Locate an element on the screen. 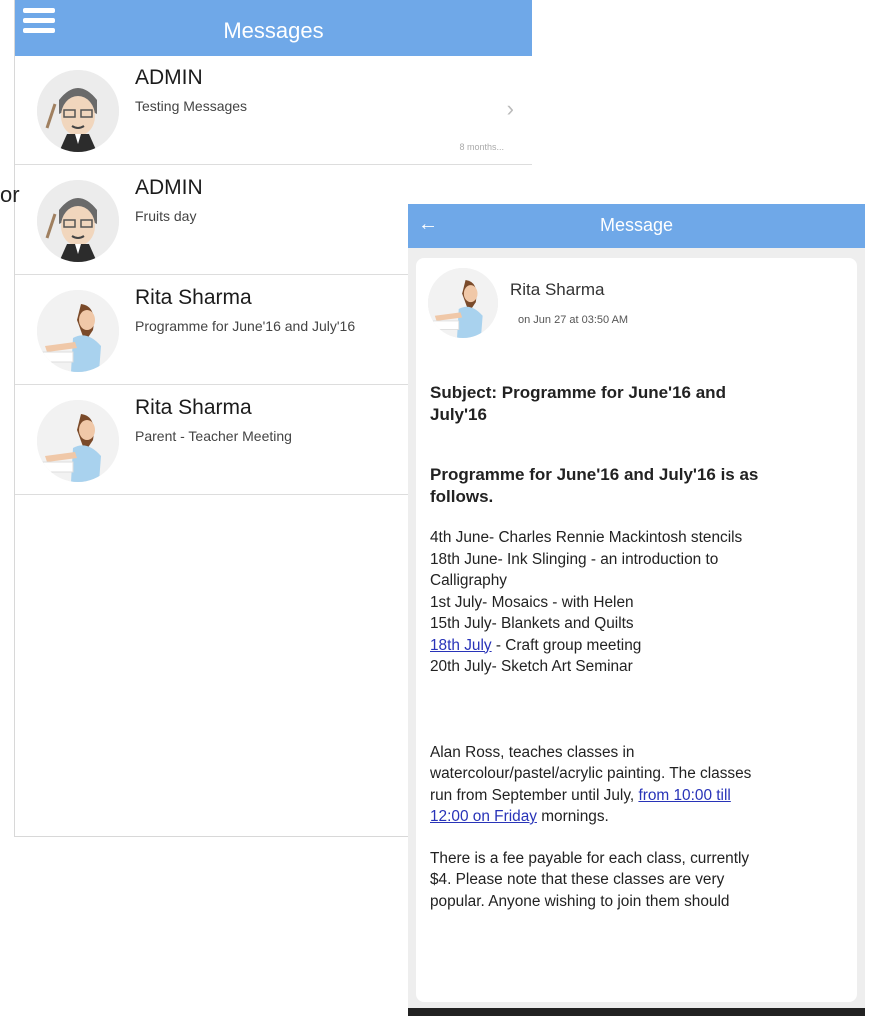 This screenshot has height=1016, width=873. date-link: 18th July is located at coordinates (461, 645).